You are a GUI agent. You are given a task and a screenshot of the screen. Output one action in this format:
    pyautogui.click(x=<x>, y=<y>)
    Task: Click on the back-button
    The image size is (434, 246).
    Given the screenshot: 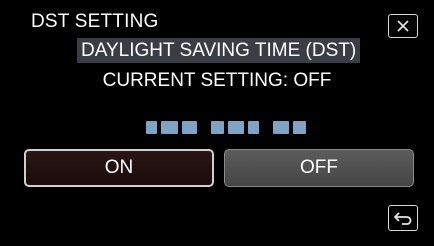 What is the action you would take?
    pyautogui.click(x=403, y=218)
    